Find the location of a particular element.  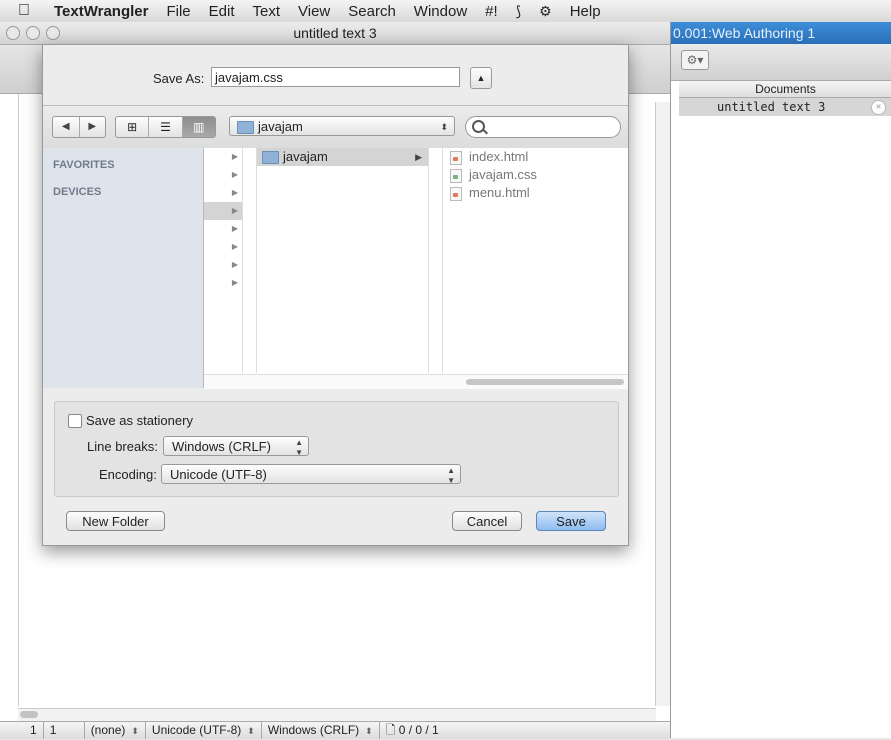

encoding-status-value: Unicode (UTF-8) is located at coordinates (196, 730).